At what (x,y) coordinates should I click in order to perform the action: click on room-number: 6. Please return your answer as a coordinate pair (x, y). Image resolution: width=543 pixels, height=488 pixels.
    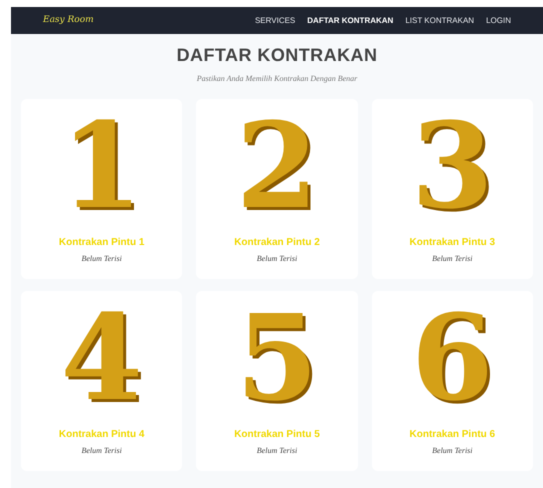
    Looking at the image, I should click on (452, 358).